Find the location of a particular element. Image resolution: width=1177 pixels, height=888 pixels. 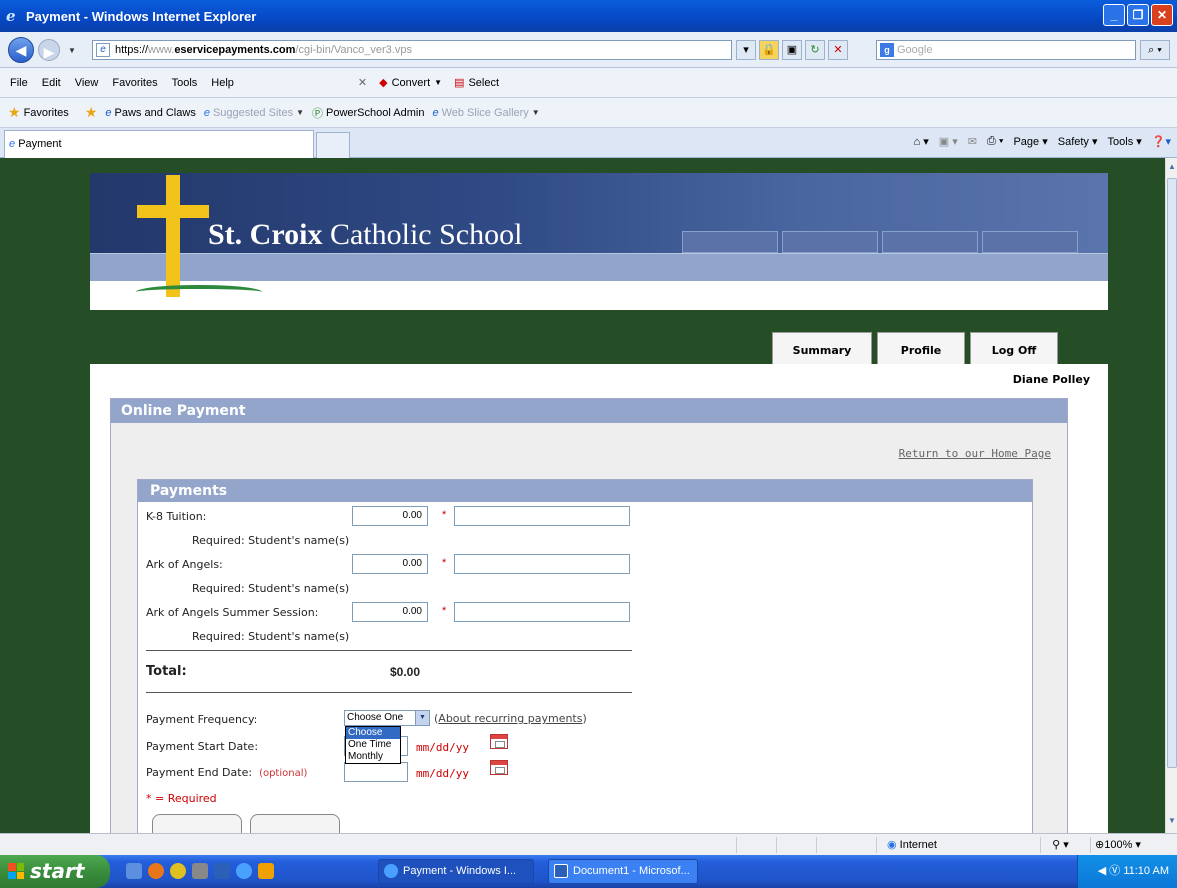

chevron-down-icon: ▼ is located at coordinates (422, 718).